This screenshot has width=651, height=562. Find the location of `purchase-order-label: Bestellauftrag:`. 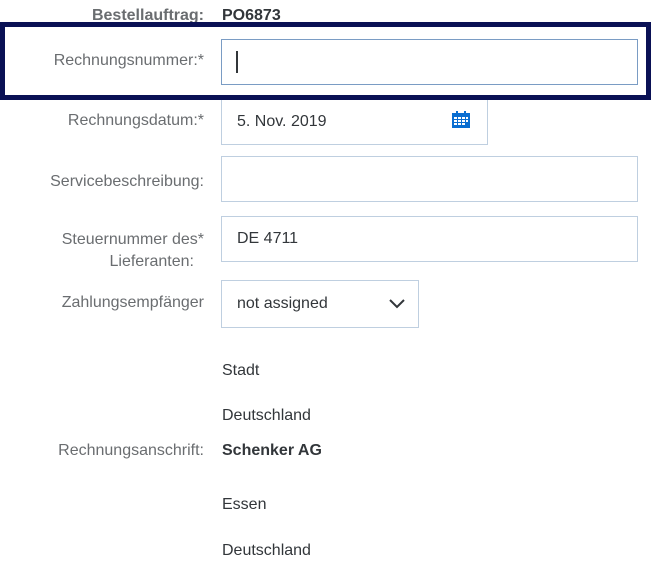

purchase-order-label: Bestellauftrag: is located at coordinates (147, 15).